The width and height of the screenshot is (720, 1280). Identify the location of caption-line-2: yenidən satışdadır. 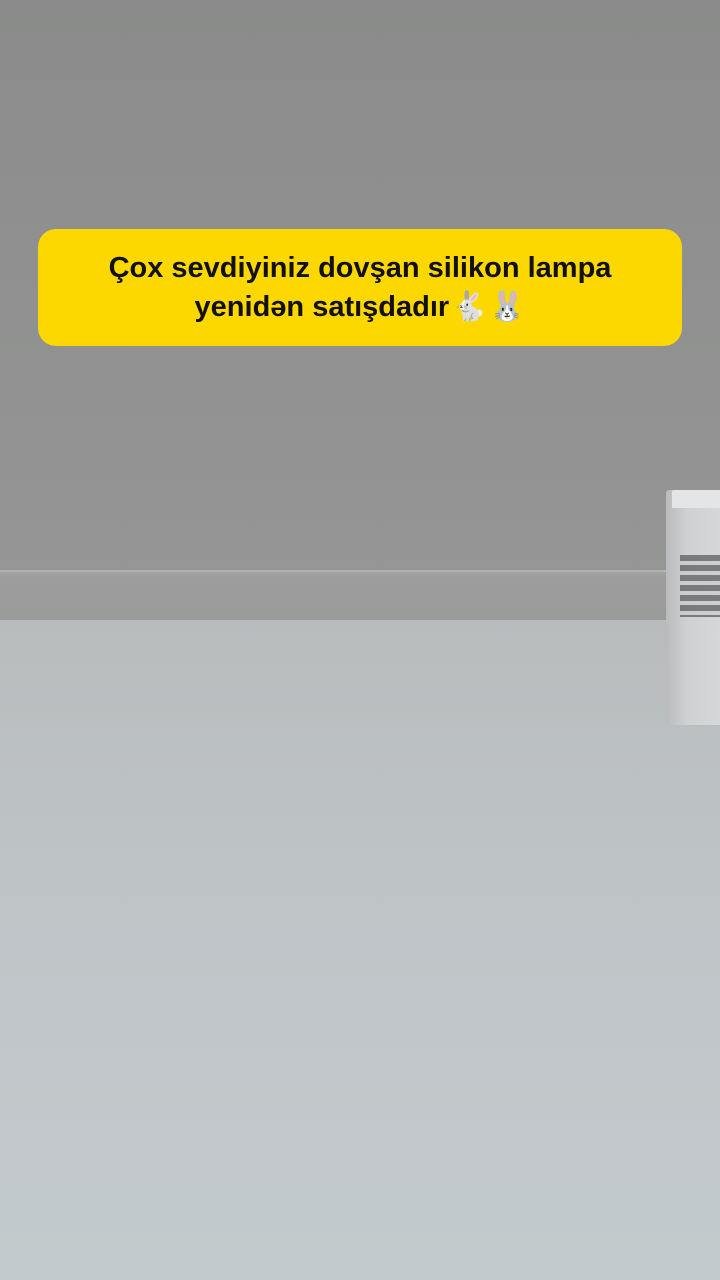
(322, 307).